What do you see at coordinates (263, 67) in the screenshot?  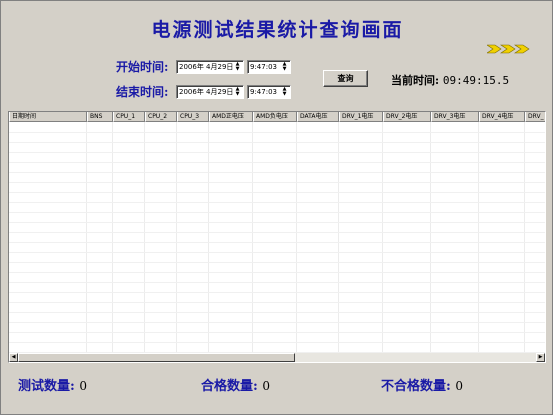 I see `start-time-value: 9:47:03` at bounding box center [263, 67].